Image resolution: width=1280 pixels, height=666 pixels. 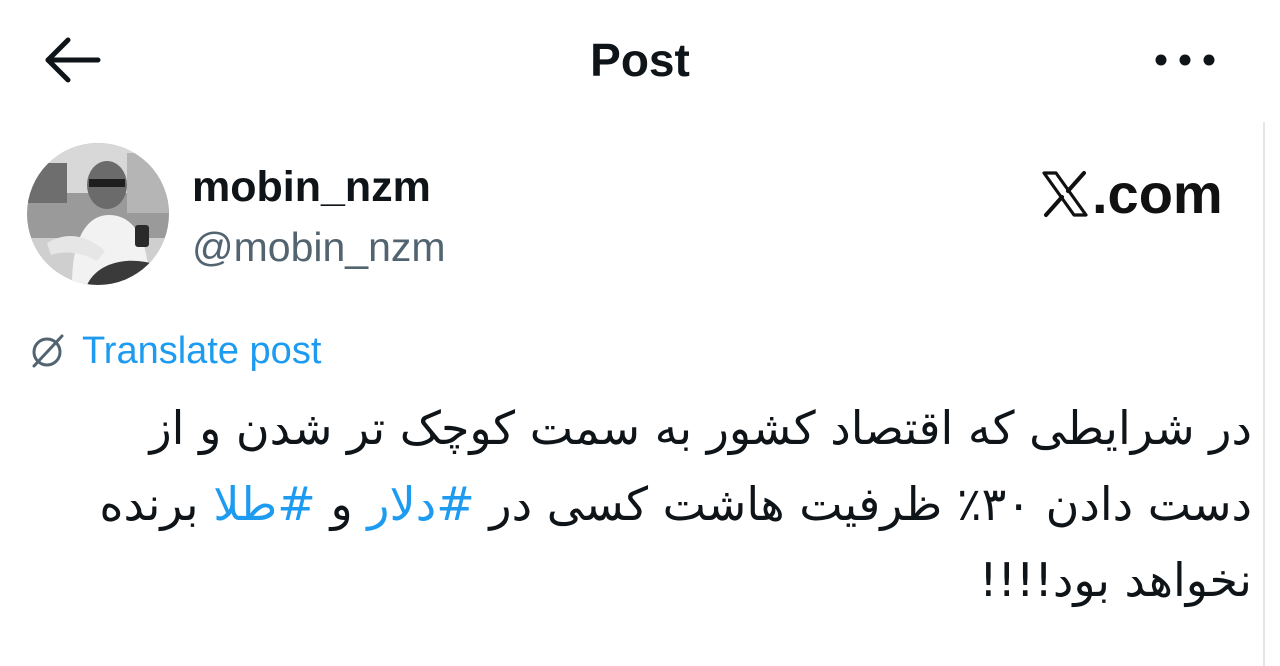 I want to click on author-handle: @mobin_nzm, so click(x=319, y=247).